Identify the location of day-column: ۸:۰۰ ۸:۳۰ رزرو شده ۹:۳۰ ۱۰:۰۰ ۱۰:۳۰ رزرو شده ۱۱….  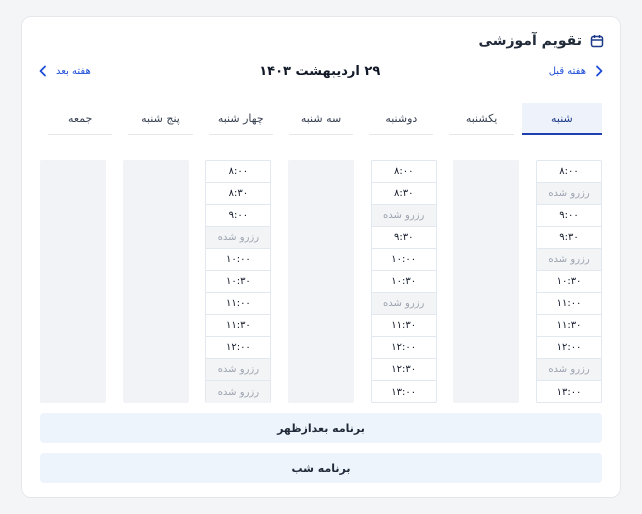
(403, 281).